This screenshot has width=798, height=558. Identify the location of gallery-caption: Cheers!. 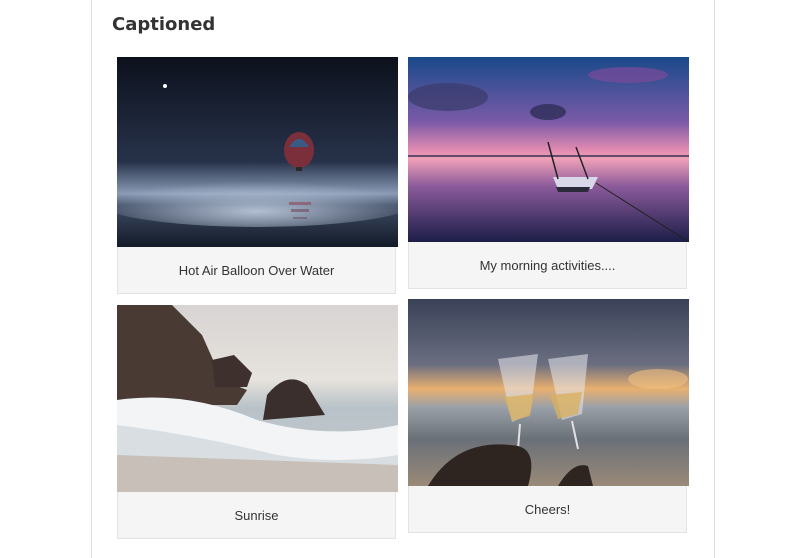
(547, 509).